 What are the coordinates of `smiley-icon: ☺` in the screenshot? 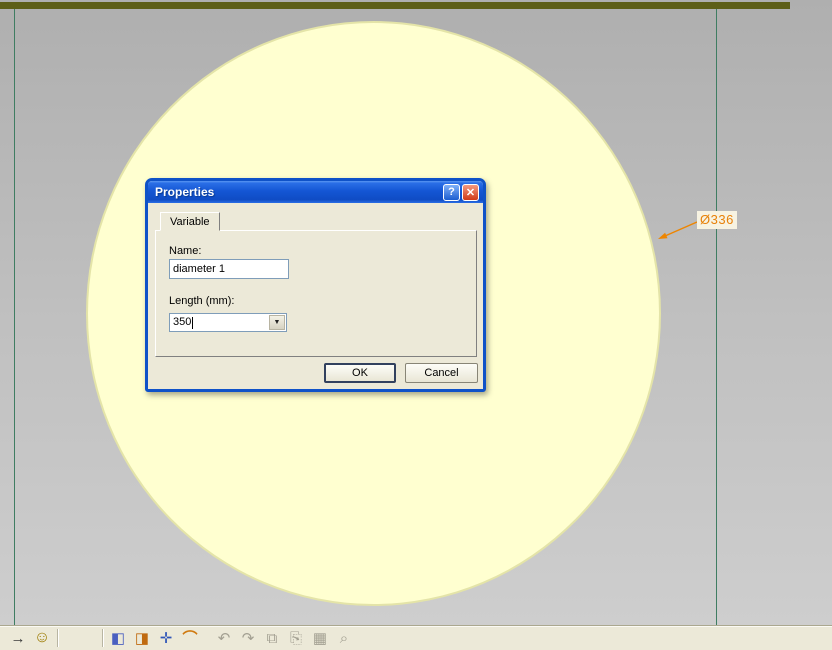 It's located at (42, 638).